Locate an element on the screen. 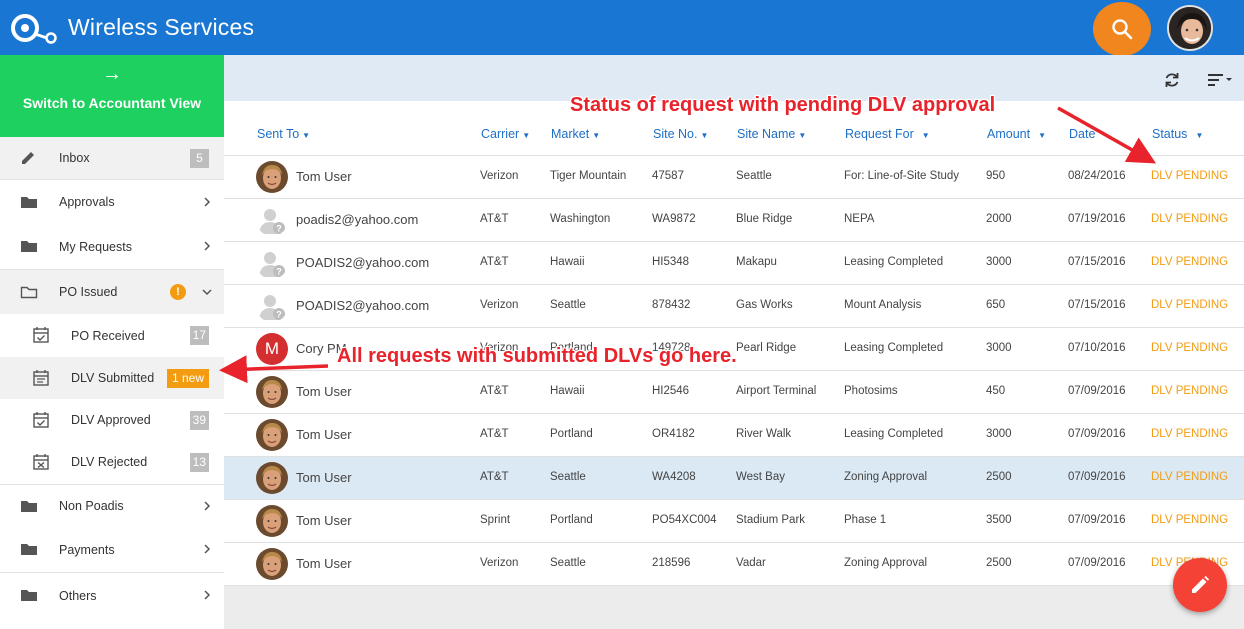 The width and height of the screenshot is (1244, 629). date-cell: 07/15/2016 is located at coordinates (1097, 305).